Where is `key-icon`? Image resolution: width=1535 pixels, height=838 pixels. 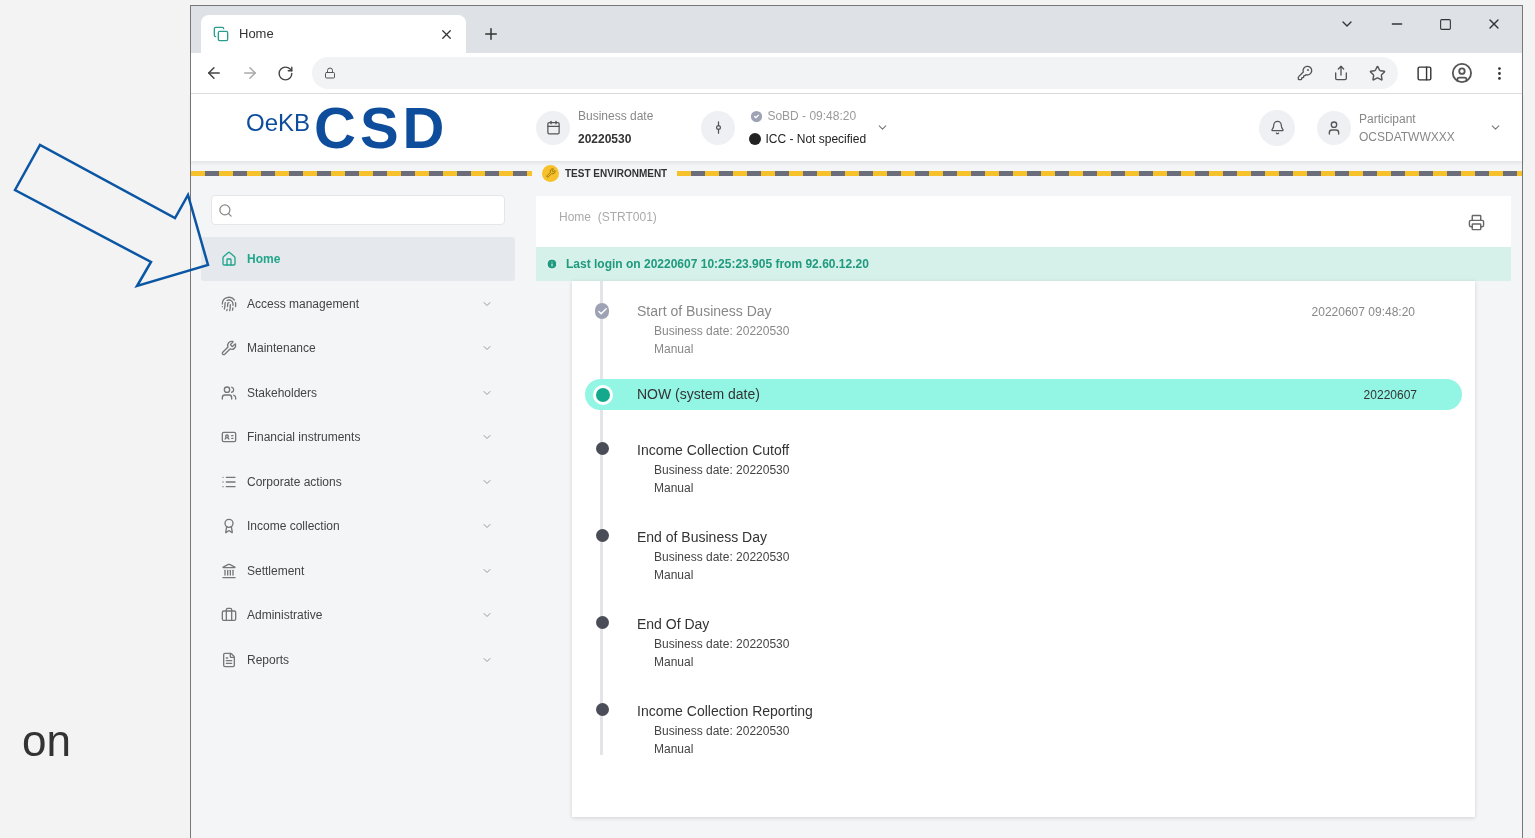
key-icon is located at coordinates (1305, 73).